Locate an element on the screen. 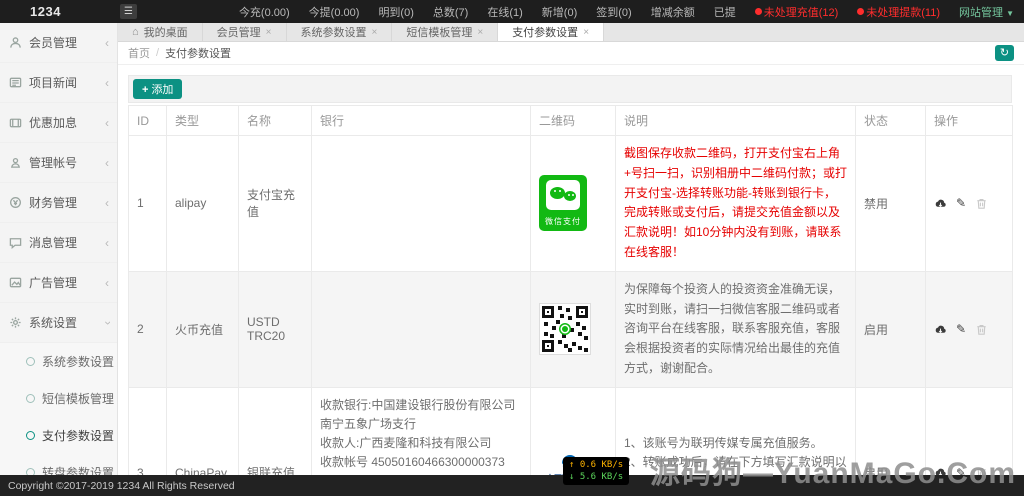  news-icon is located at coordinates (15, 82).